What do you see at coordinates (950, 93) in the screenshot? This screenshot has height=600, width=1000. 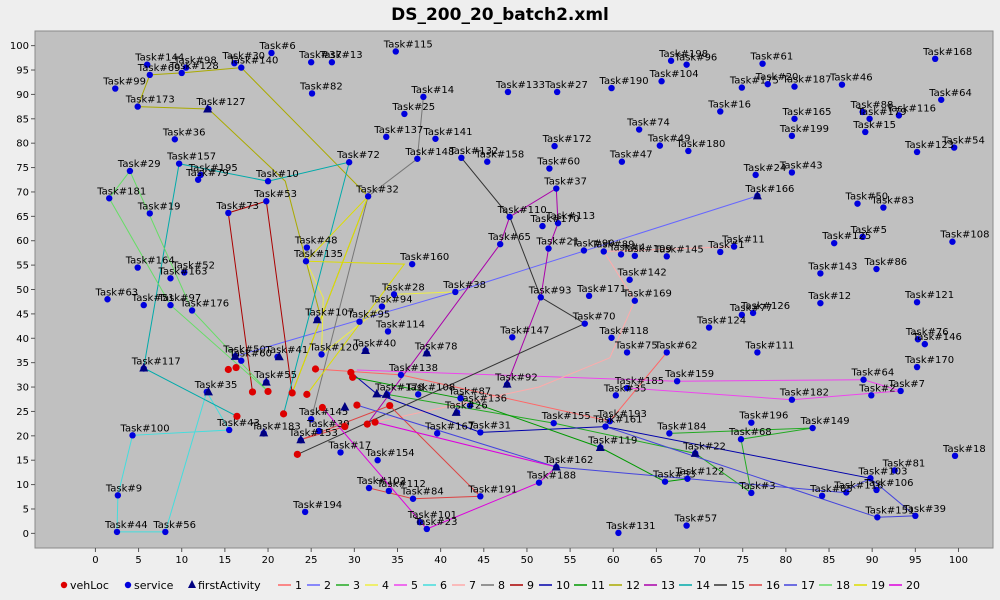 I see `task-label: Task#64` at bounding box center [950, 93].